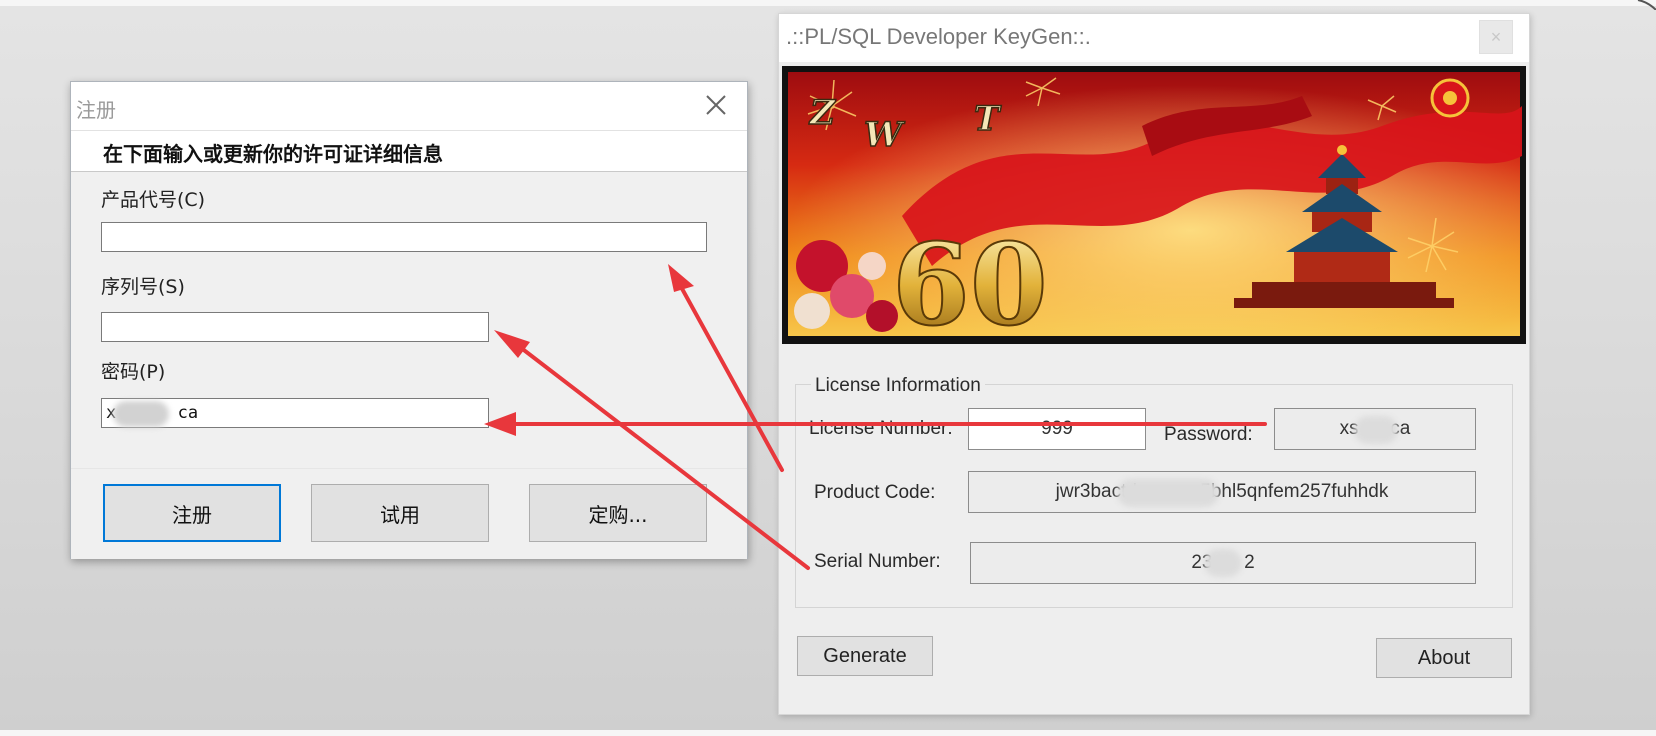 The image size is (1656, 736). What do you see at coordinates (884, 135) in the screenshot?
I see `banner-letter-w: W` at bounding box center [884, 135].